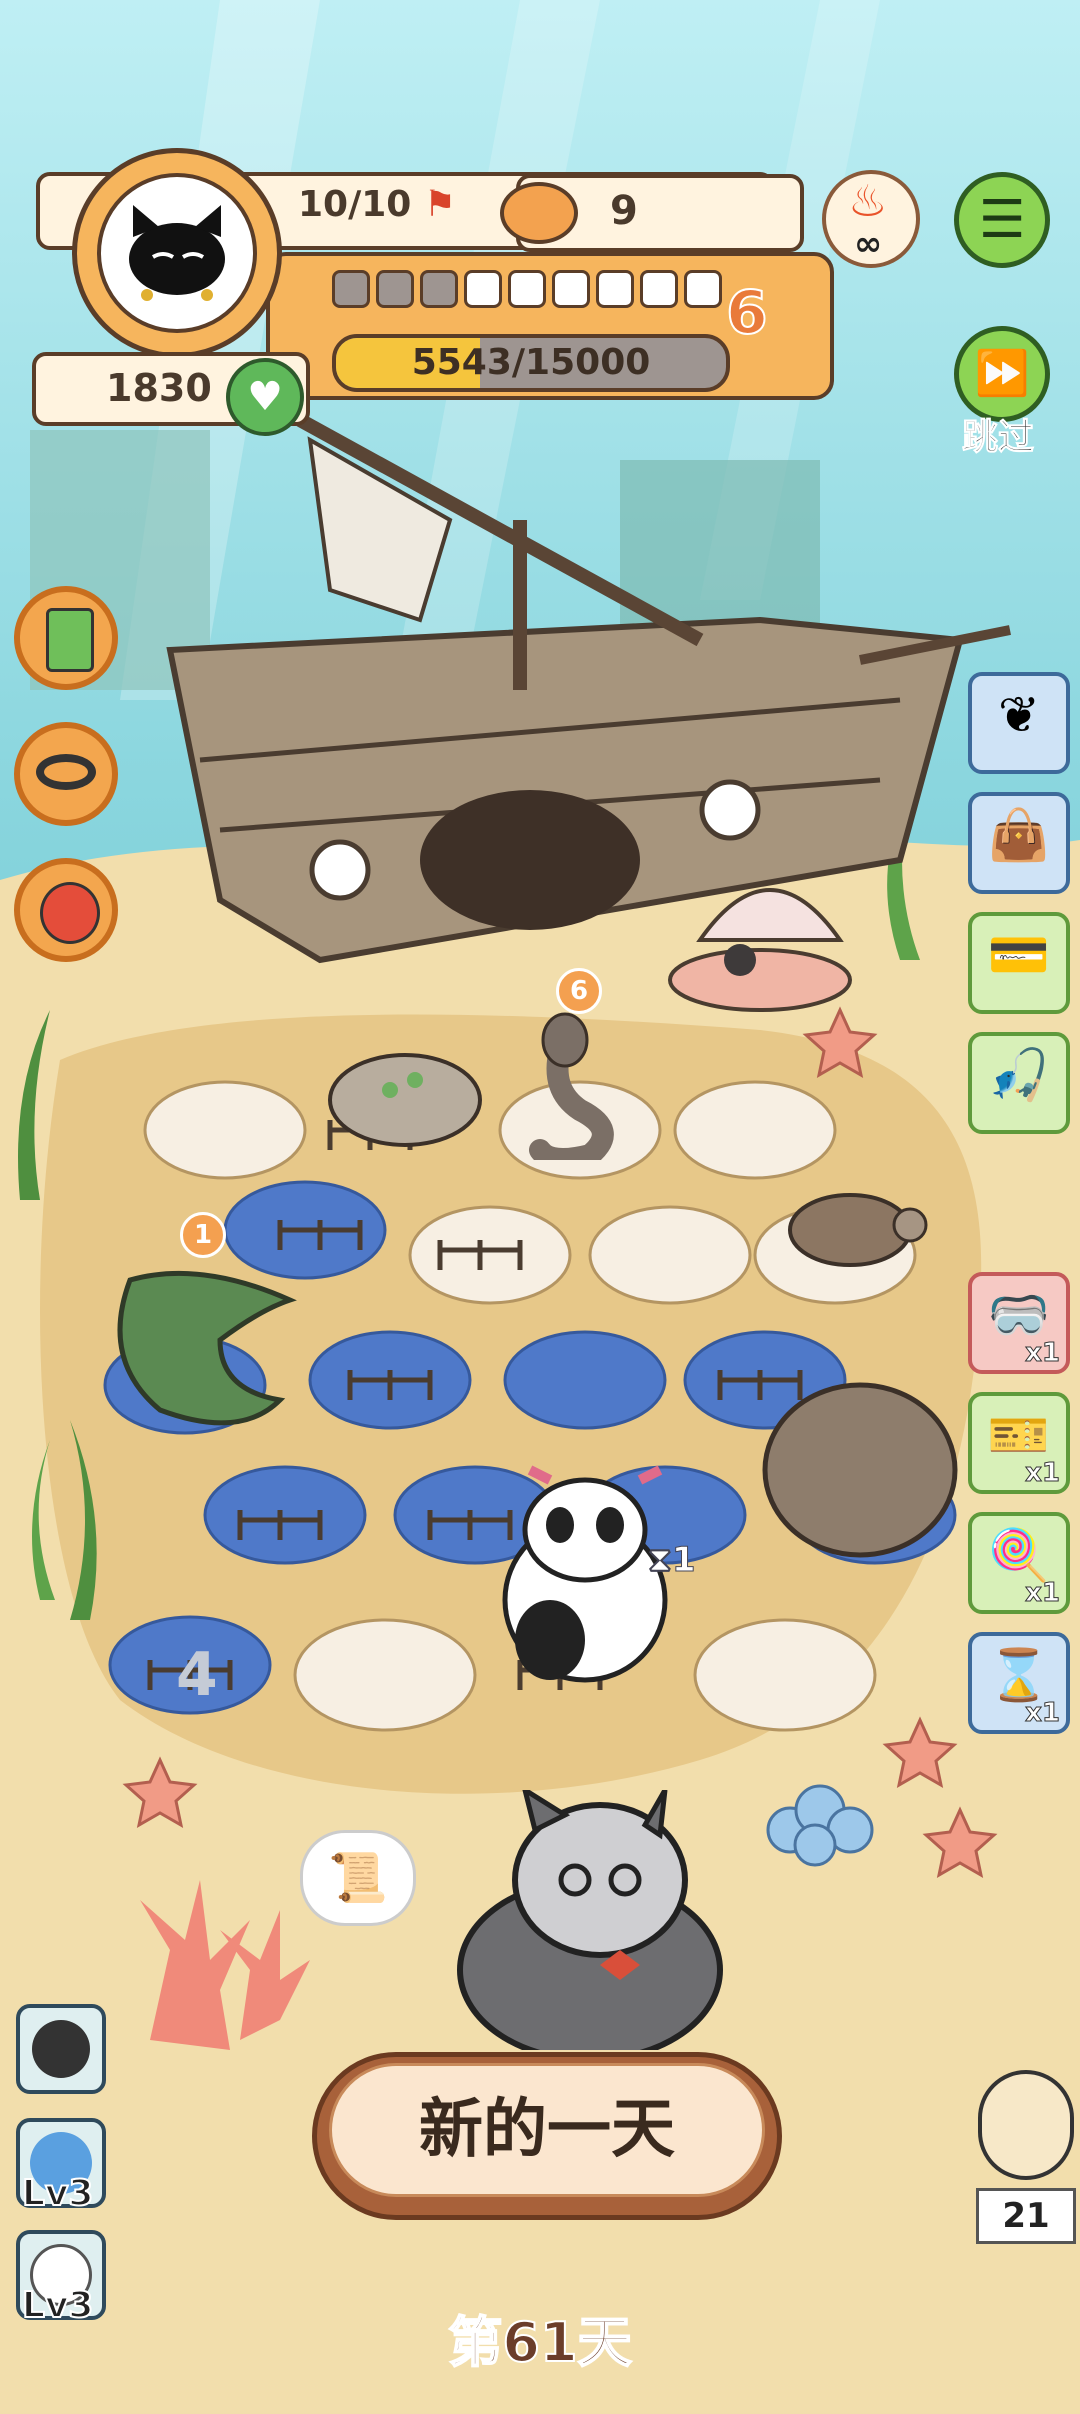 The width and height of the screenshot is (1080, 2414). I want to click on snake-level-badge: 6, so click(579, 991).